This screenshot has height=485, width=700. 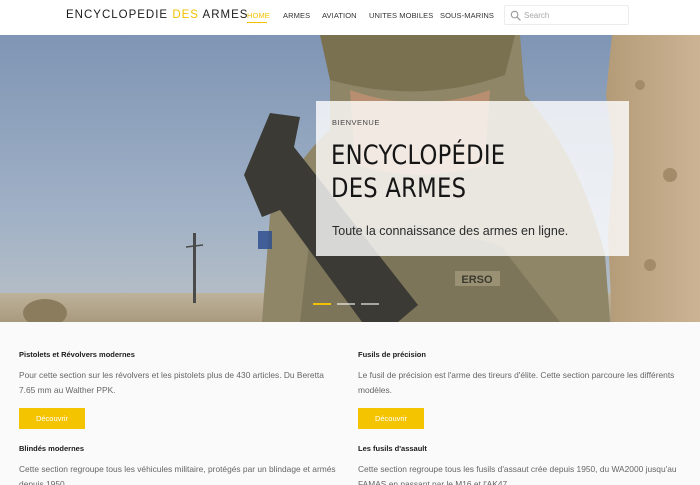 What do you see at coordinates (52, 448) in the screenshot?
I see `section-title: Blindés modernes` at bounding box center [52, 448].